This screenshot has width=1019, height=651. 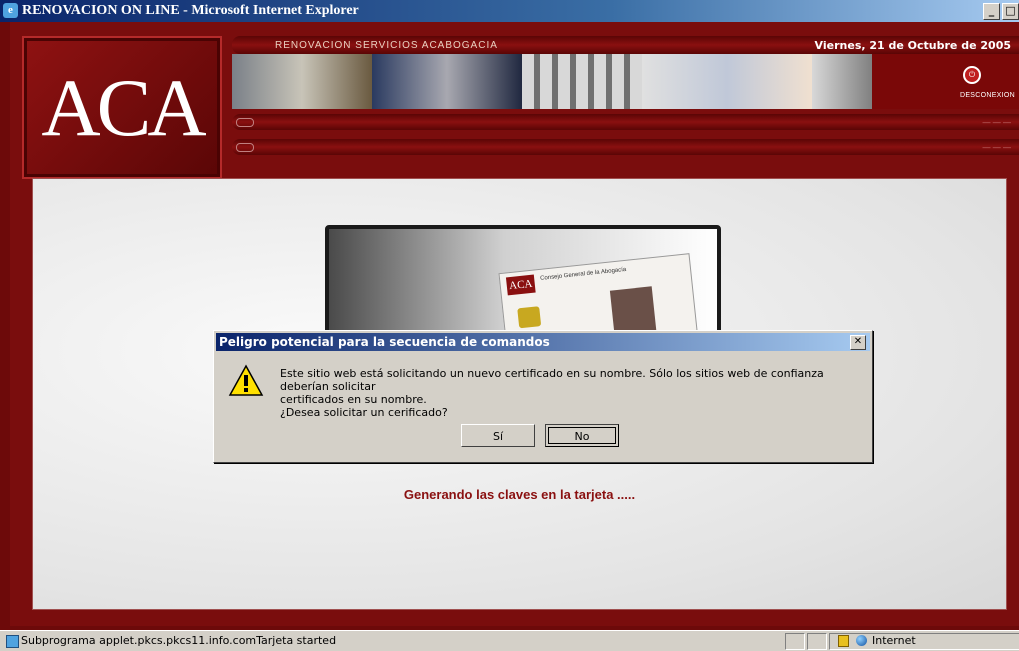 I want to click on banner-photo-screen, so click(x=842, y=81).